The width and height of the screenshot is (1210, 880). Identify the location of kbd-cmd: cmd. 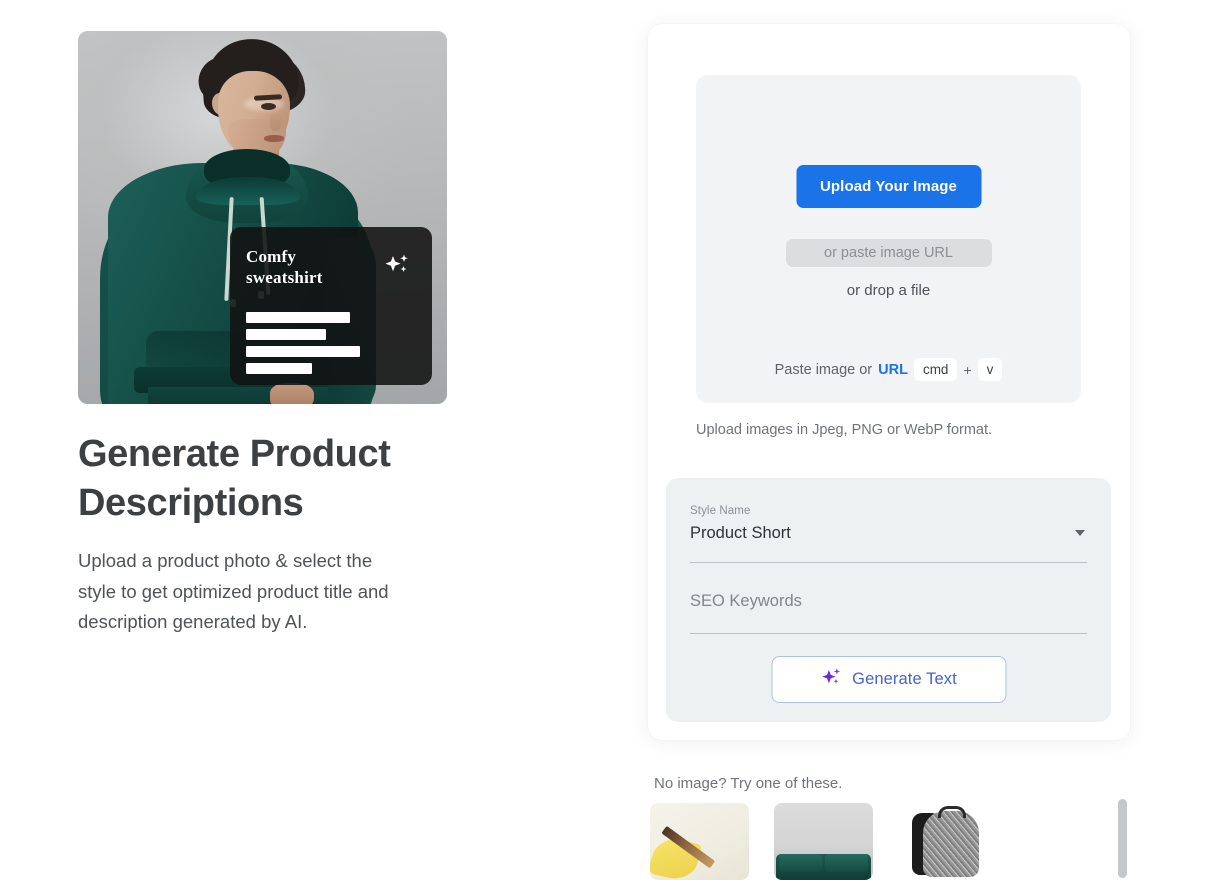
(935, 369).